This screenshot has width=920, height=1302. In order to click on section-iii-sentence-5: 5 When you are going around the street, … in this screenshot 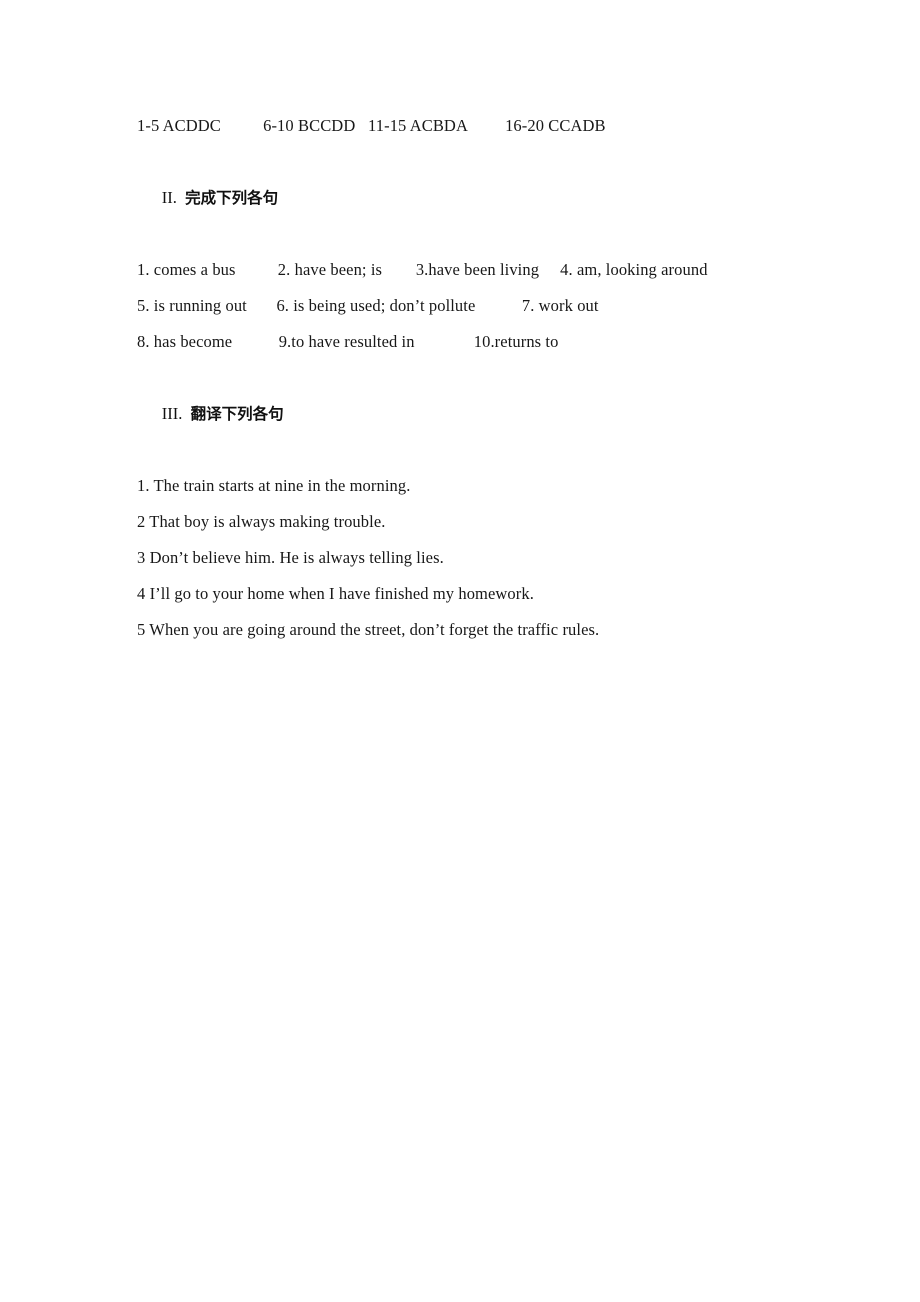, I will do `click(368, 629)`.